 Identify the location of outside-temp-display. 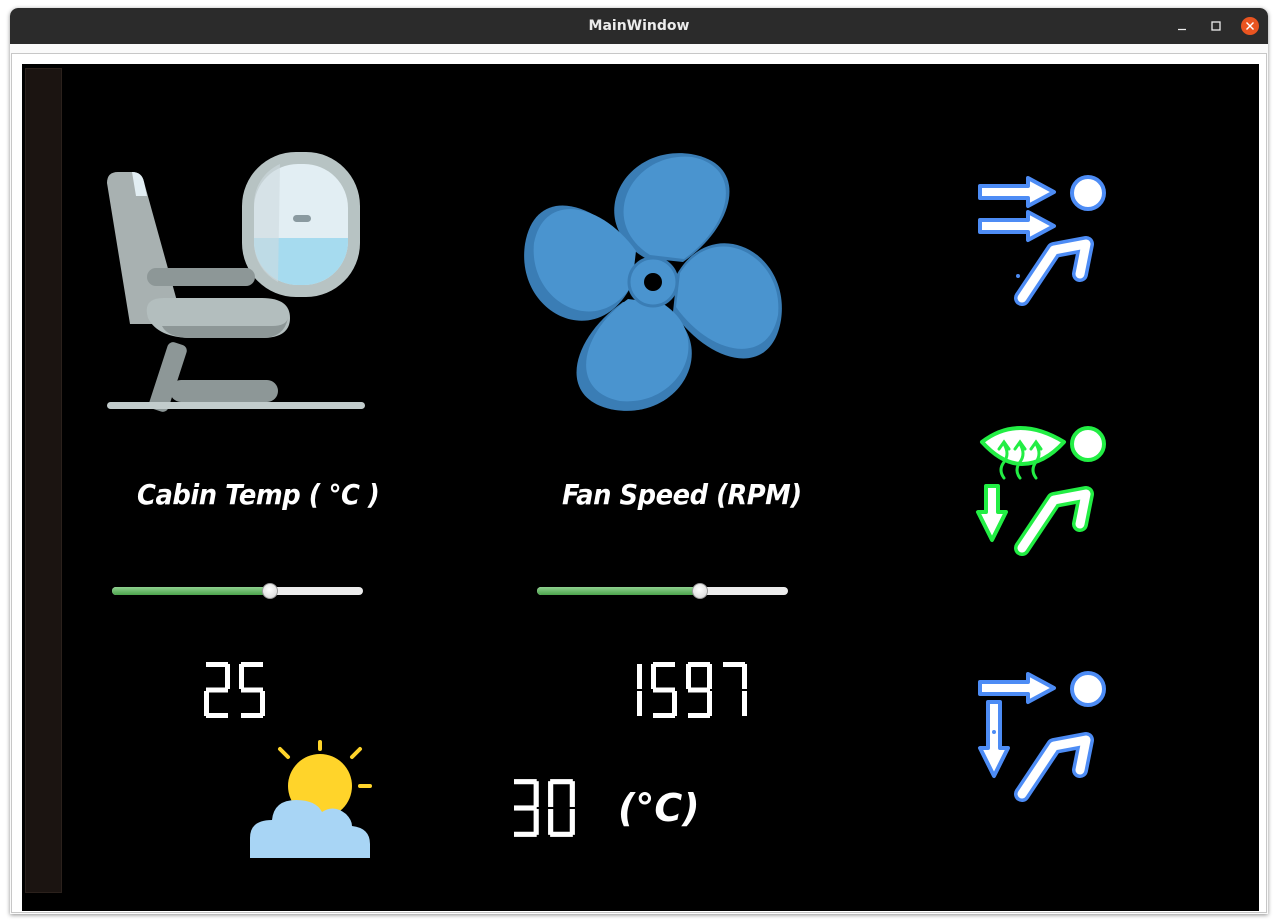
(544, 808).